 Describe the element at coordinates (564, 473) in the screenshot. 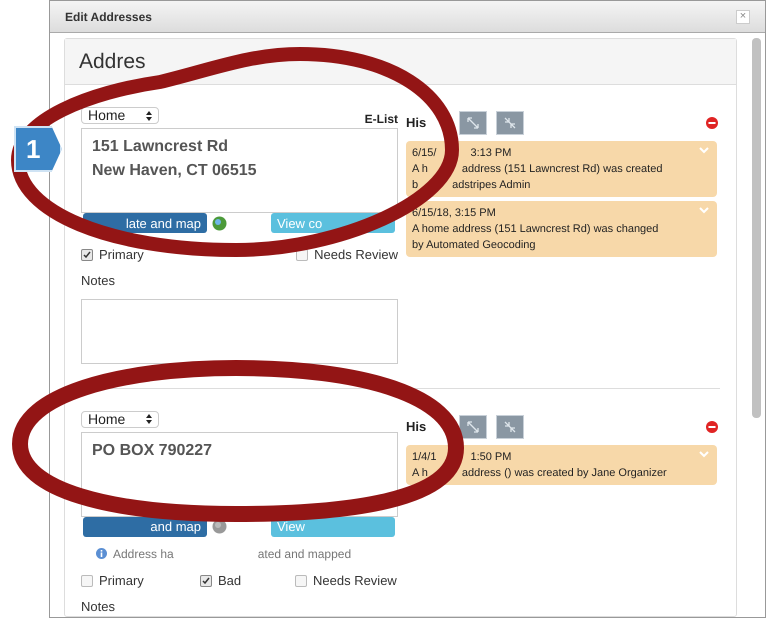

I see `history-text: address () was created by Jane Organizer` at that location.